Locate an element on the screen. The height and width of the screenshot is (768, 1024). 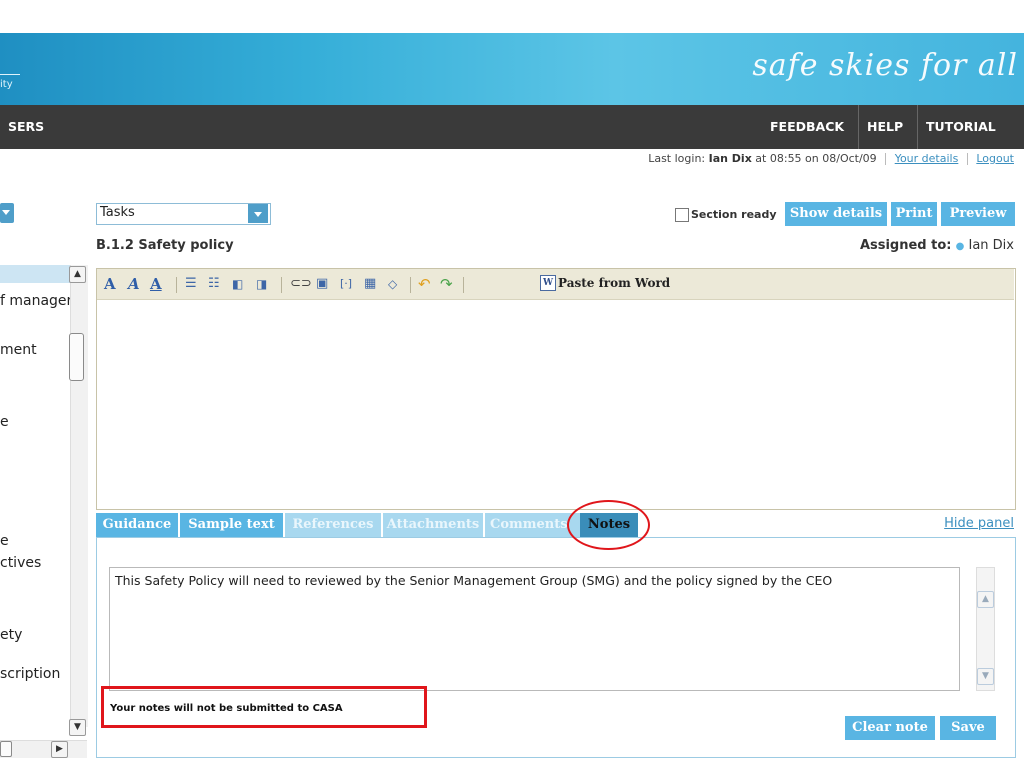
annotation-circle is located at coordinates (608, 525).